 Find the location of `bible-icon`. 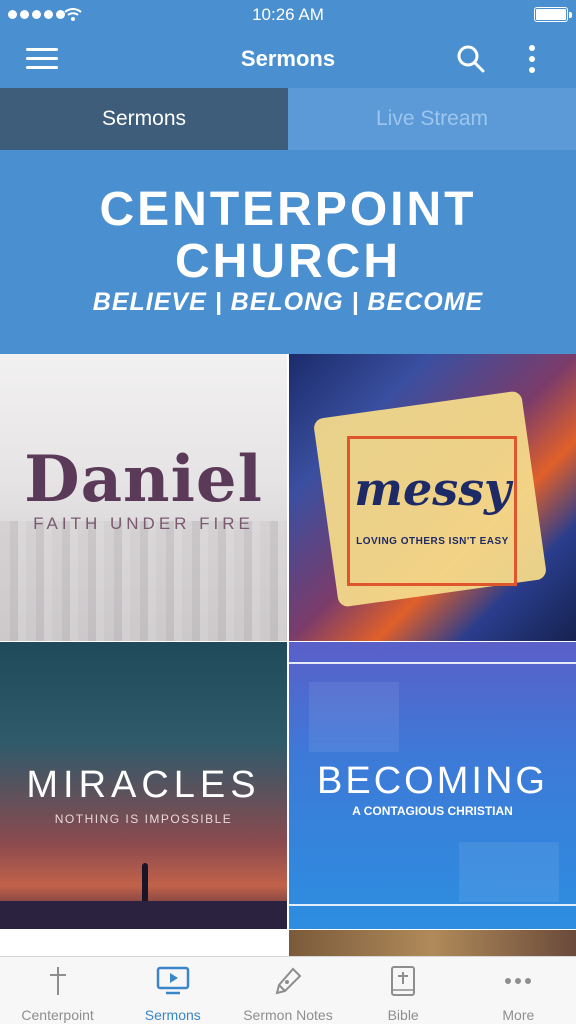

bible-icon is located at coordinates (403, 981).